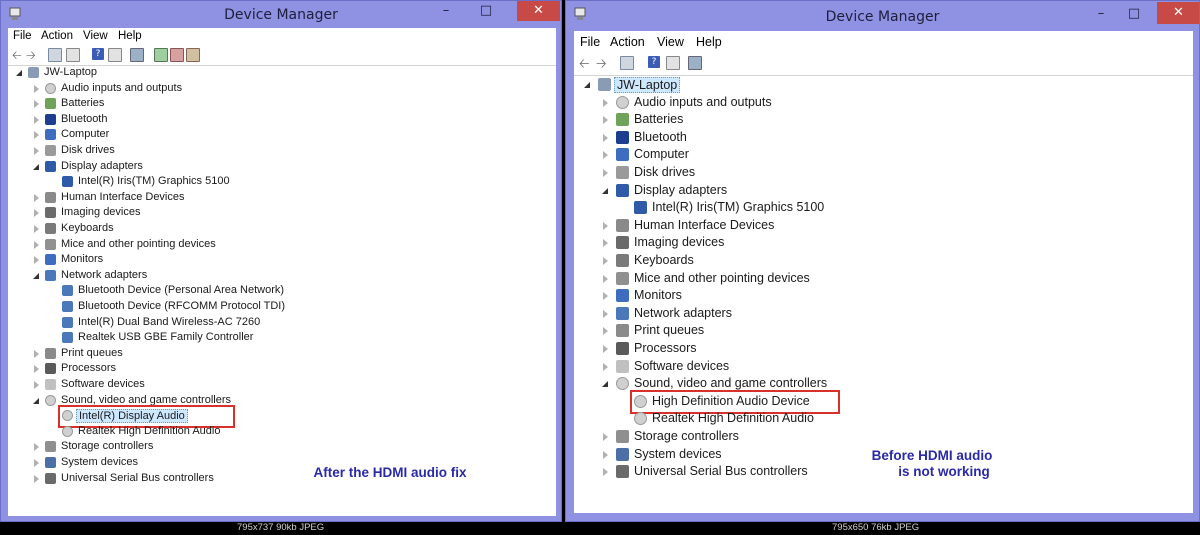 The width and height of the screenshot is (1200, 535). What do you see at coordinates (193, 55) in the screenshot?
I see `uninstall-device-icon` at bounding box center [193, 55].